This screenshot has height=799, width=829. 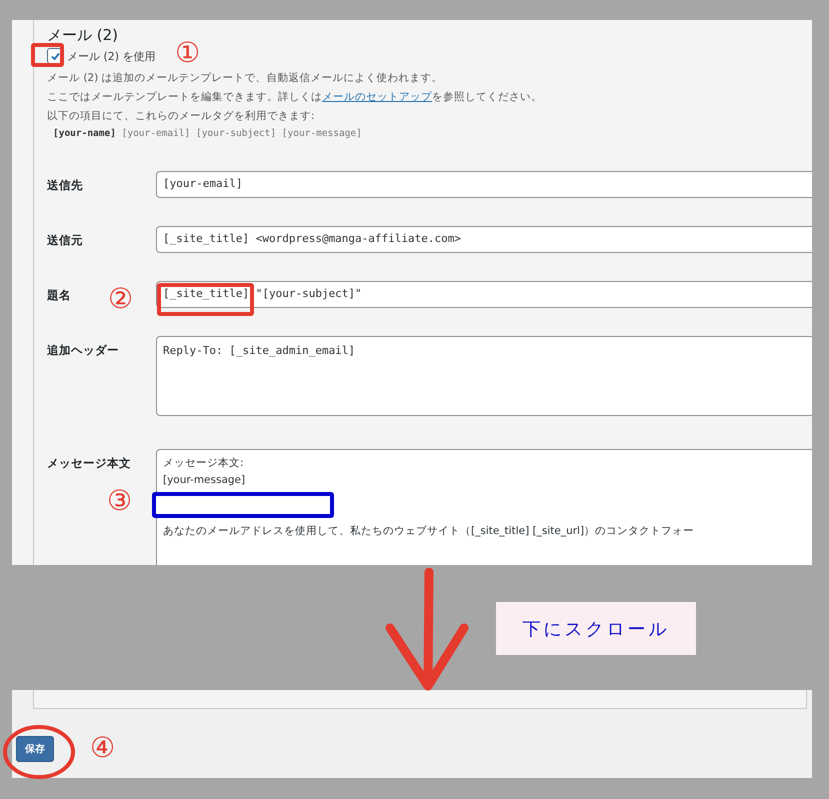 I want to click on step-marker: ③, so click(x=119, y=501).